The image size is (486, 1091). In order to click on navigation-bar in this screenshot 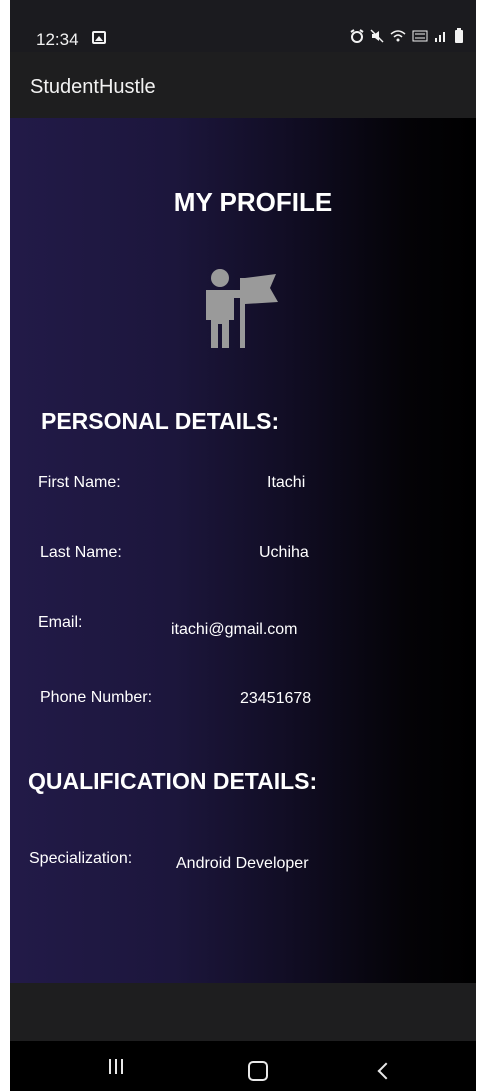, I will do `click(243, 1066)`.